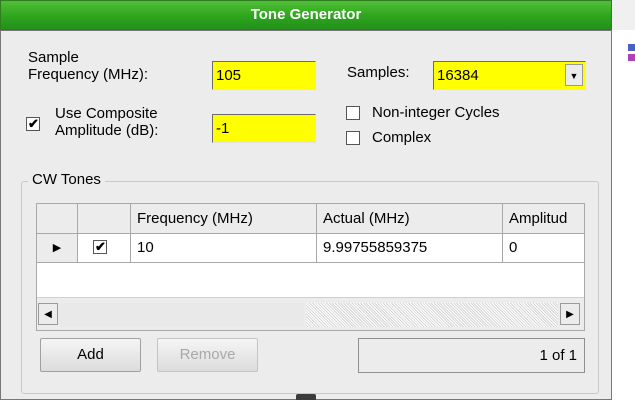 The width and height of the screenshot is (635, 400). I want to click on composite-amplitude-input: -1, so click(264, 128).